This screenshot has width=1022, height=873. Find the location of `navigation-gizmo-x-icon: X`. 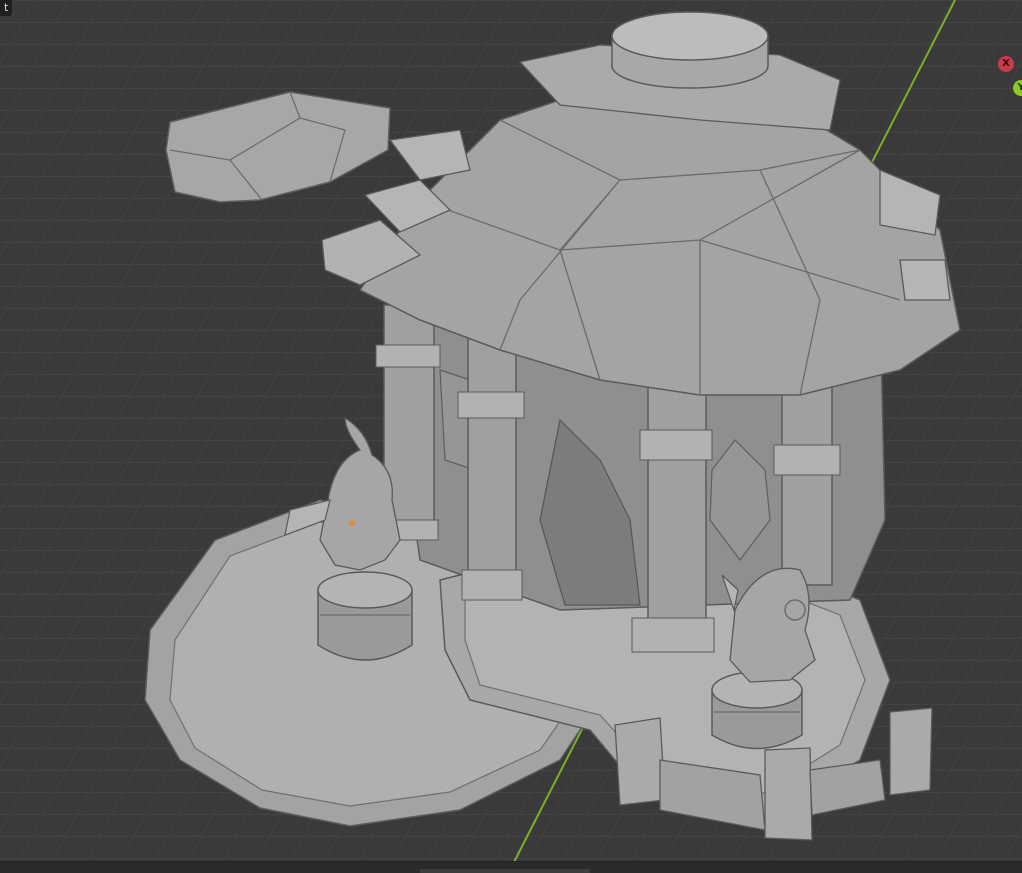

navigation-gizmo-x-icon: X is located at coordinates (1006, 64).